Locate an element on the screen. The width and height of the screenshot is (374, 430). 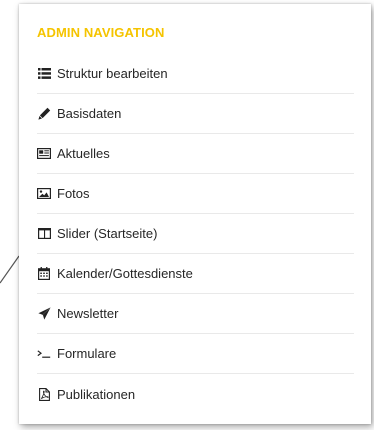
pencil-icon is located at coordinates (44, 114).